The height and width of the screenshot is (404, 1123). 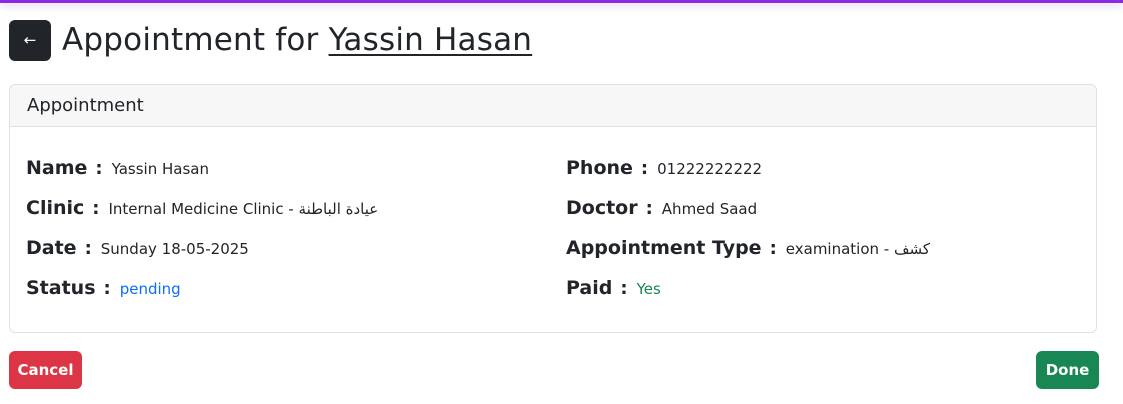 What do you see at coordinates (174, 249) in the screenshot?
I see `field-value: Sunday 18-05-2025` at bounding box center [174, 249].